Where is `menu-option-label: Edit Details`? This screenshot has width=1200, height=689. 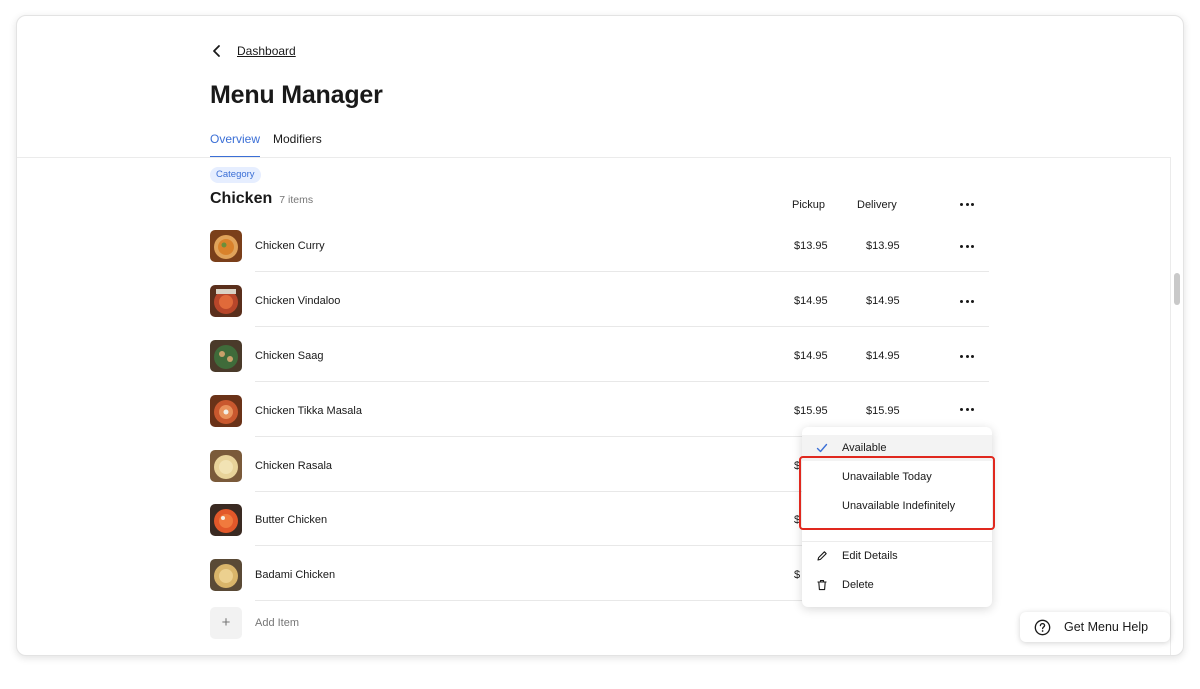
menu-option-label: Edit Details is located at coordinates (870, 556).